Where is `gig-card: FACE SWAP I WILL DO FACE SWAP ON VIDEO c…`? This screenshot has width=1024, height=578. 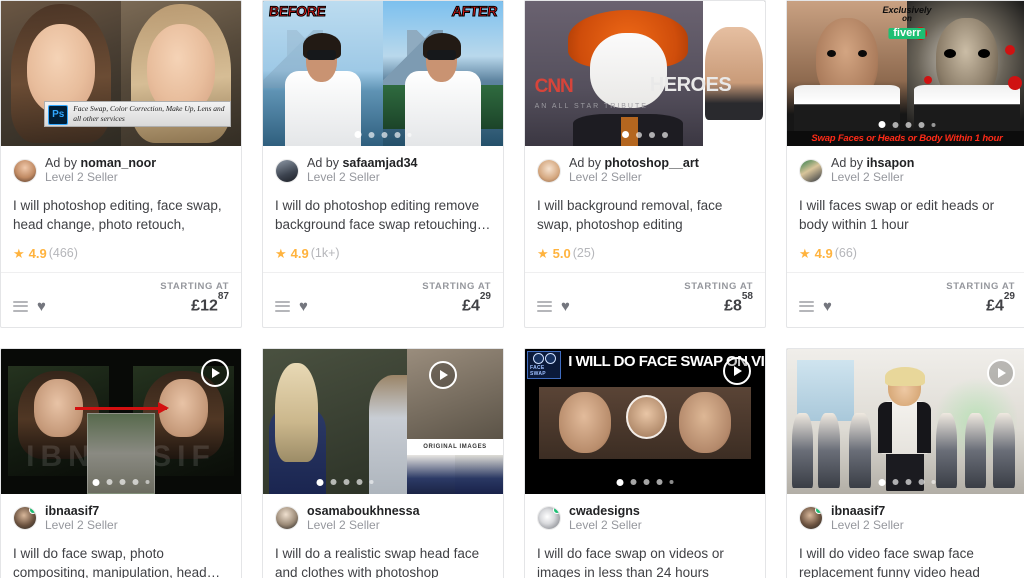
gig-card: FACE SWAP I WILL DO FACE SWAP ON VIDEO c… is located at coordinates (645, 462).